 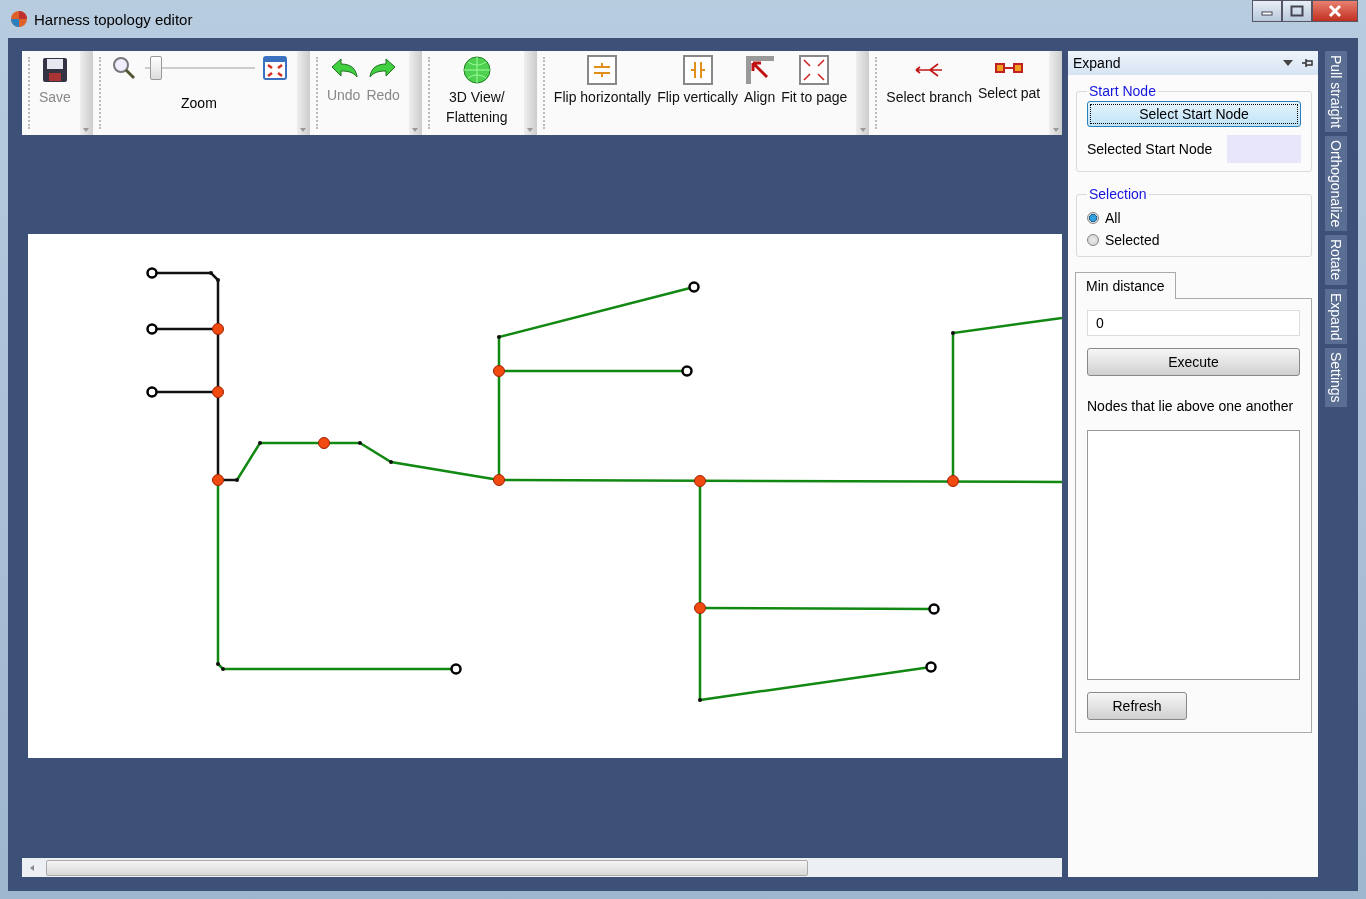 I want to click on side-tab: Expand, so click(x=1336, y=316).